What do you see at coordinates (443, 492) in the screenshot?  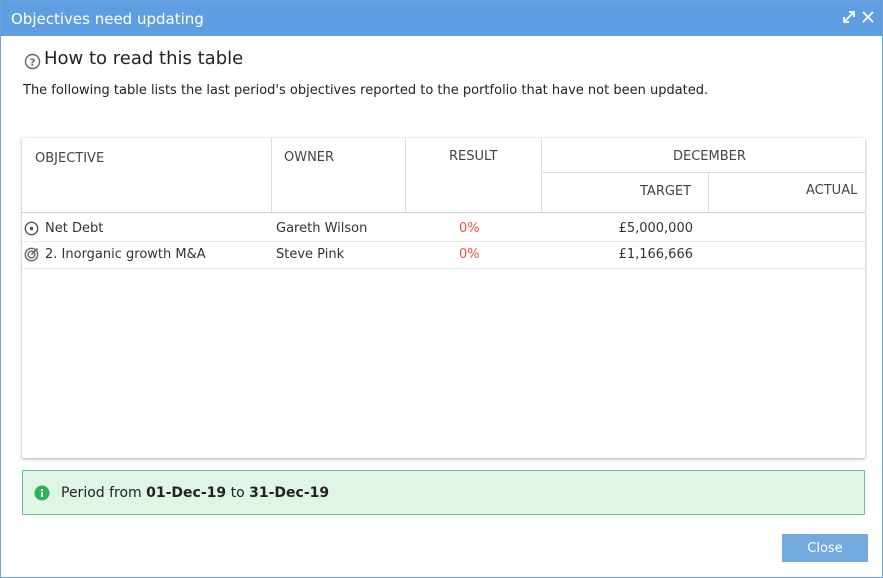 I see `period-info-banner: Period from 01-Dec-19 to 31-Dec-19` at bounding box center [443, 492].